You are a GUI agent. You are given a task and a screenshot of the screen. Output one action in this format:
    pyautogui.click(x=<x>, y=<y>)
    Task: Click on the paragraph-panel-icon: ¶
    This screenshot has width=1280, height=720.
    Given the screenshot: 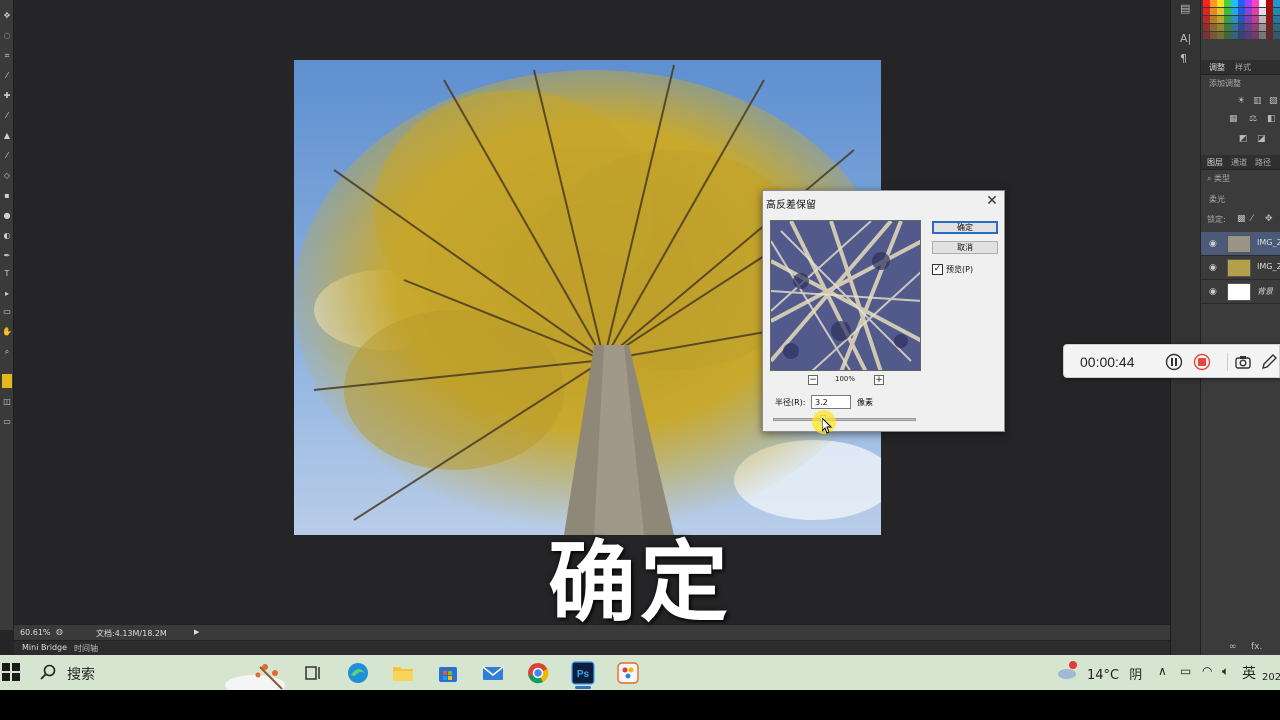 What is the action you would take?
    pyautogui.click(x=1183, y=58)
    